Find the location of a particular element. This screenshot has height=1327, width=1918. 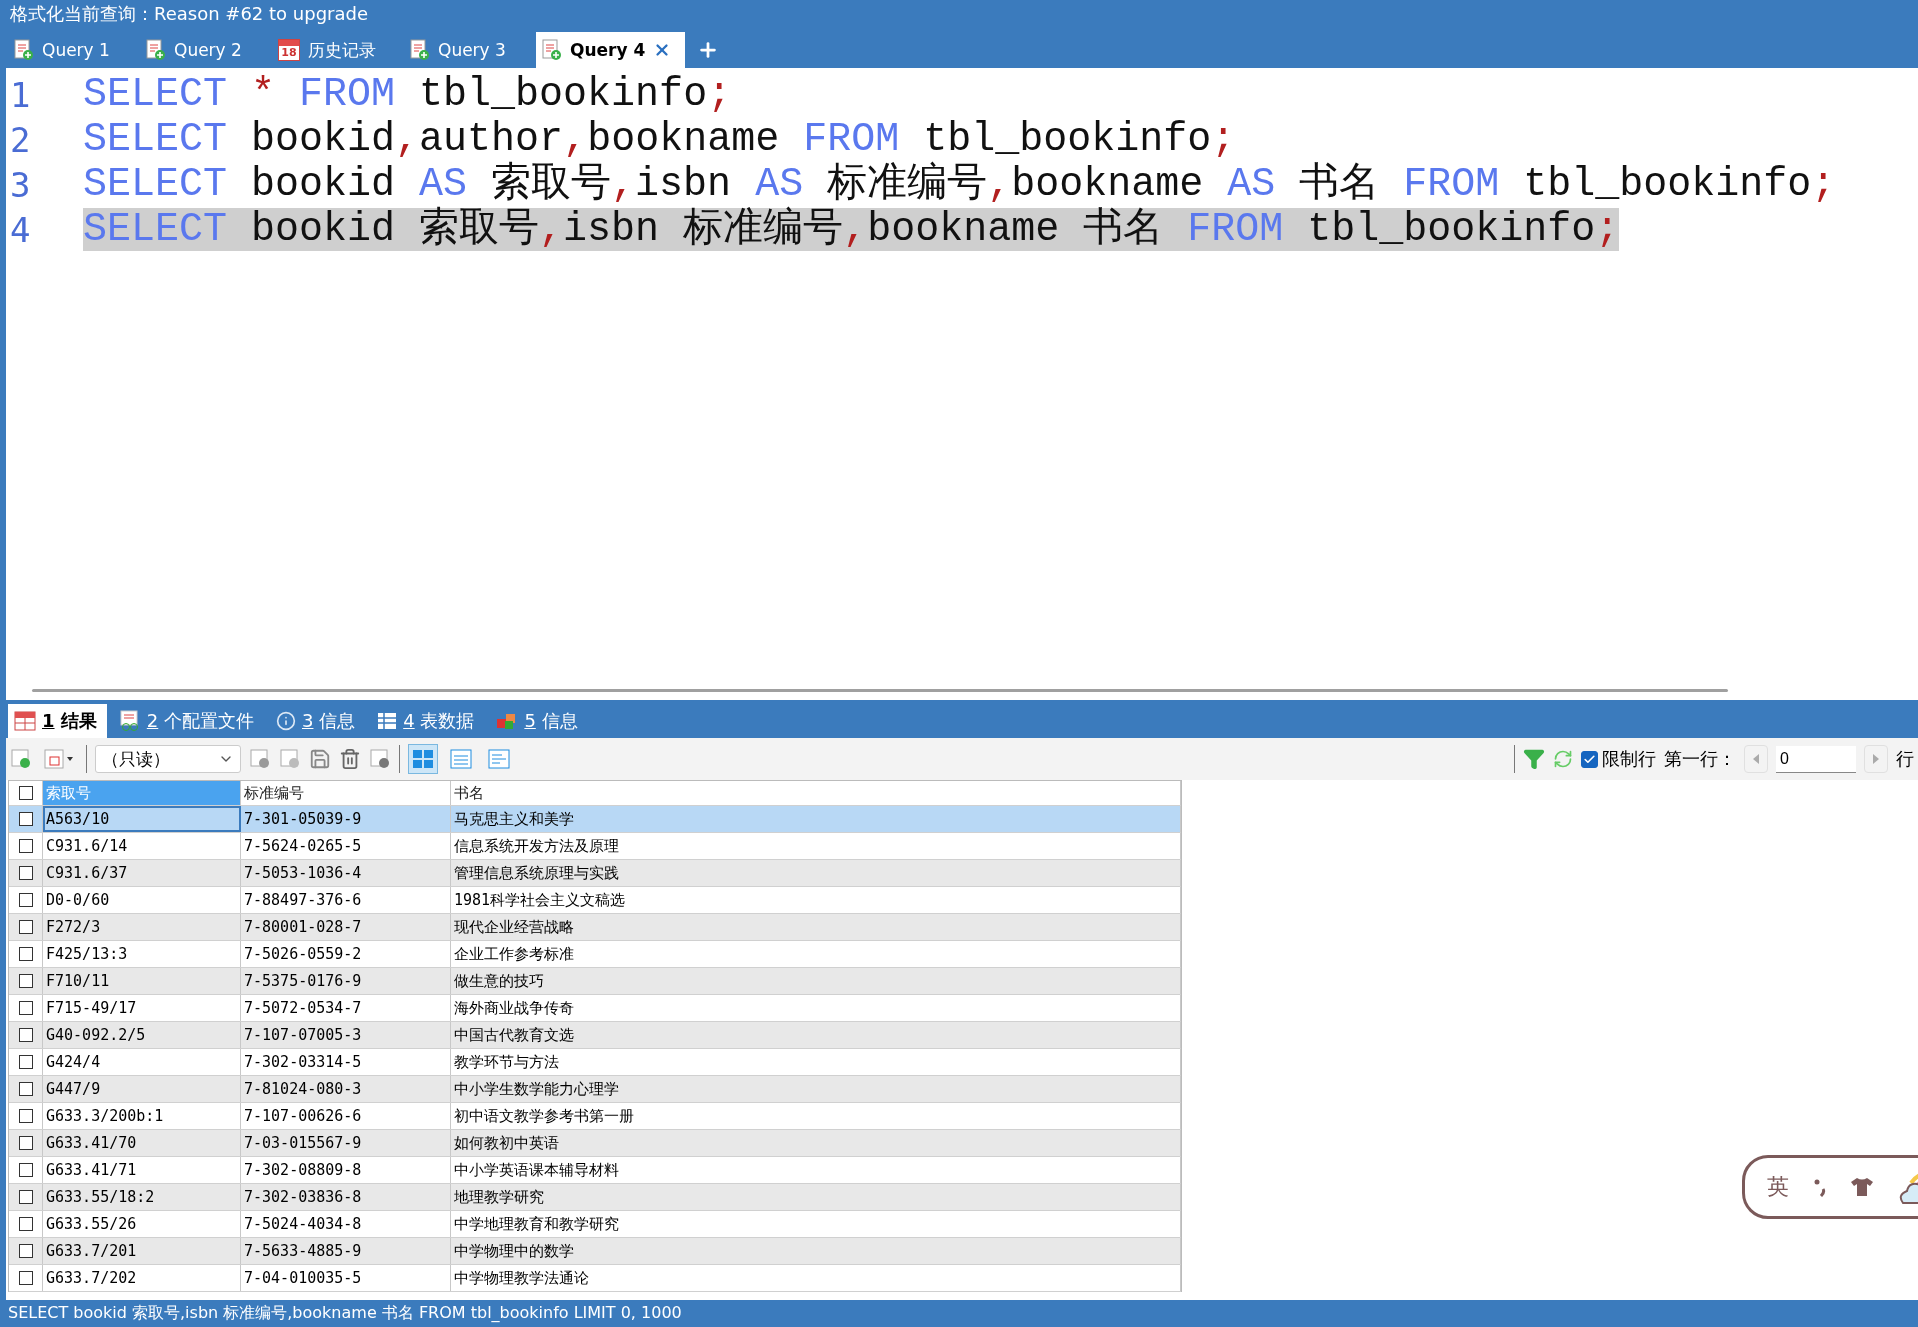

code-line: SELECT bookid,author,bookname FROM tbl_bookinfo; is located at coordinates (659, 139).